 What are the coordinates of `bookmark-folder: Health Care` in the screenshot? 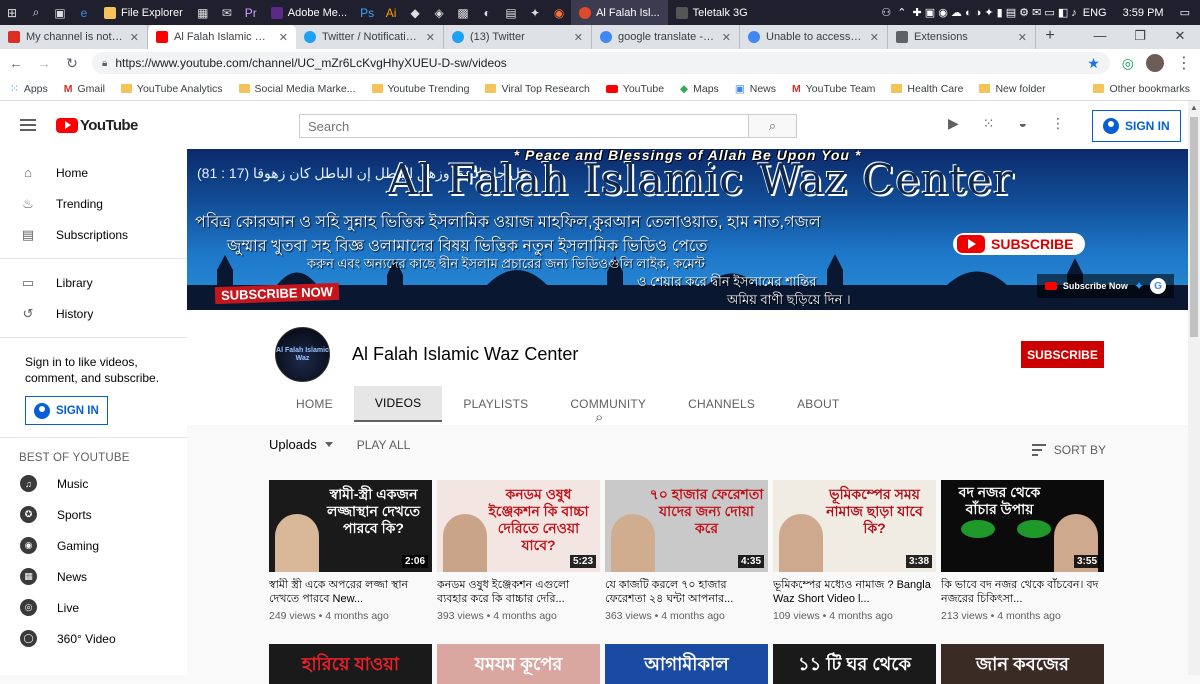 It's located at (927, 89).